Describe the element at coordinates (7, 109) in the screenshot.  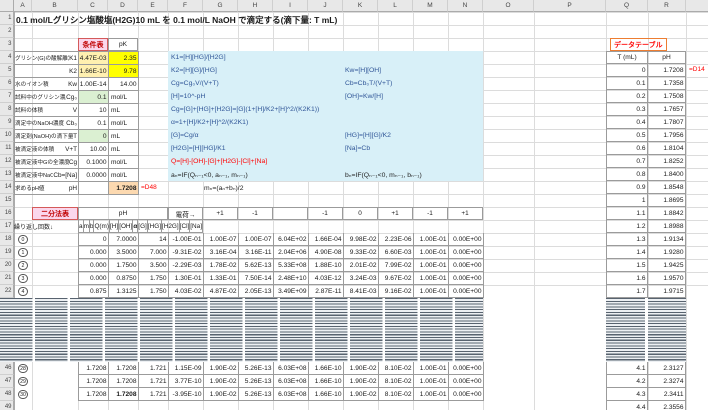
I see `row-header: 8` at that location.